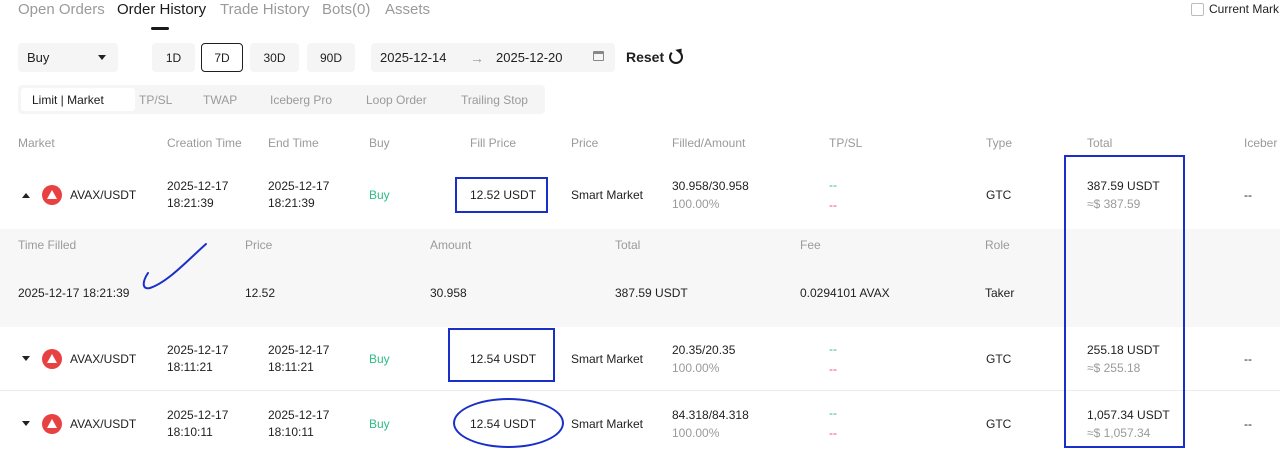  Describe the element at coordinates (379, 143) in the screenshot. I see `col-side: Buy` at that location.